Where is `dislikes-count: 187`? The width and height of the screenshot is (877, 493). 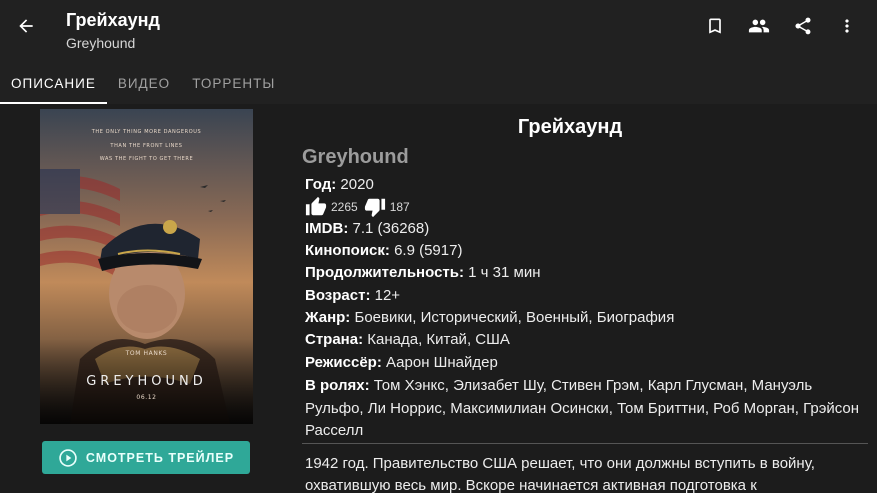
dislikes-count: 187 is located at coordinates (399, 207).